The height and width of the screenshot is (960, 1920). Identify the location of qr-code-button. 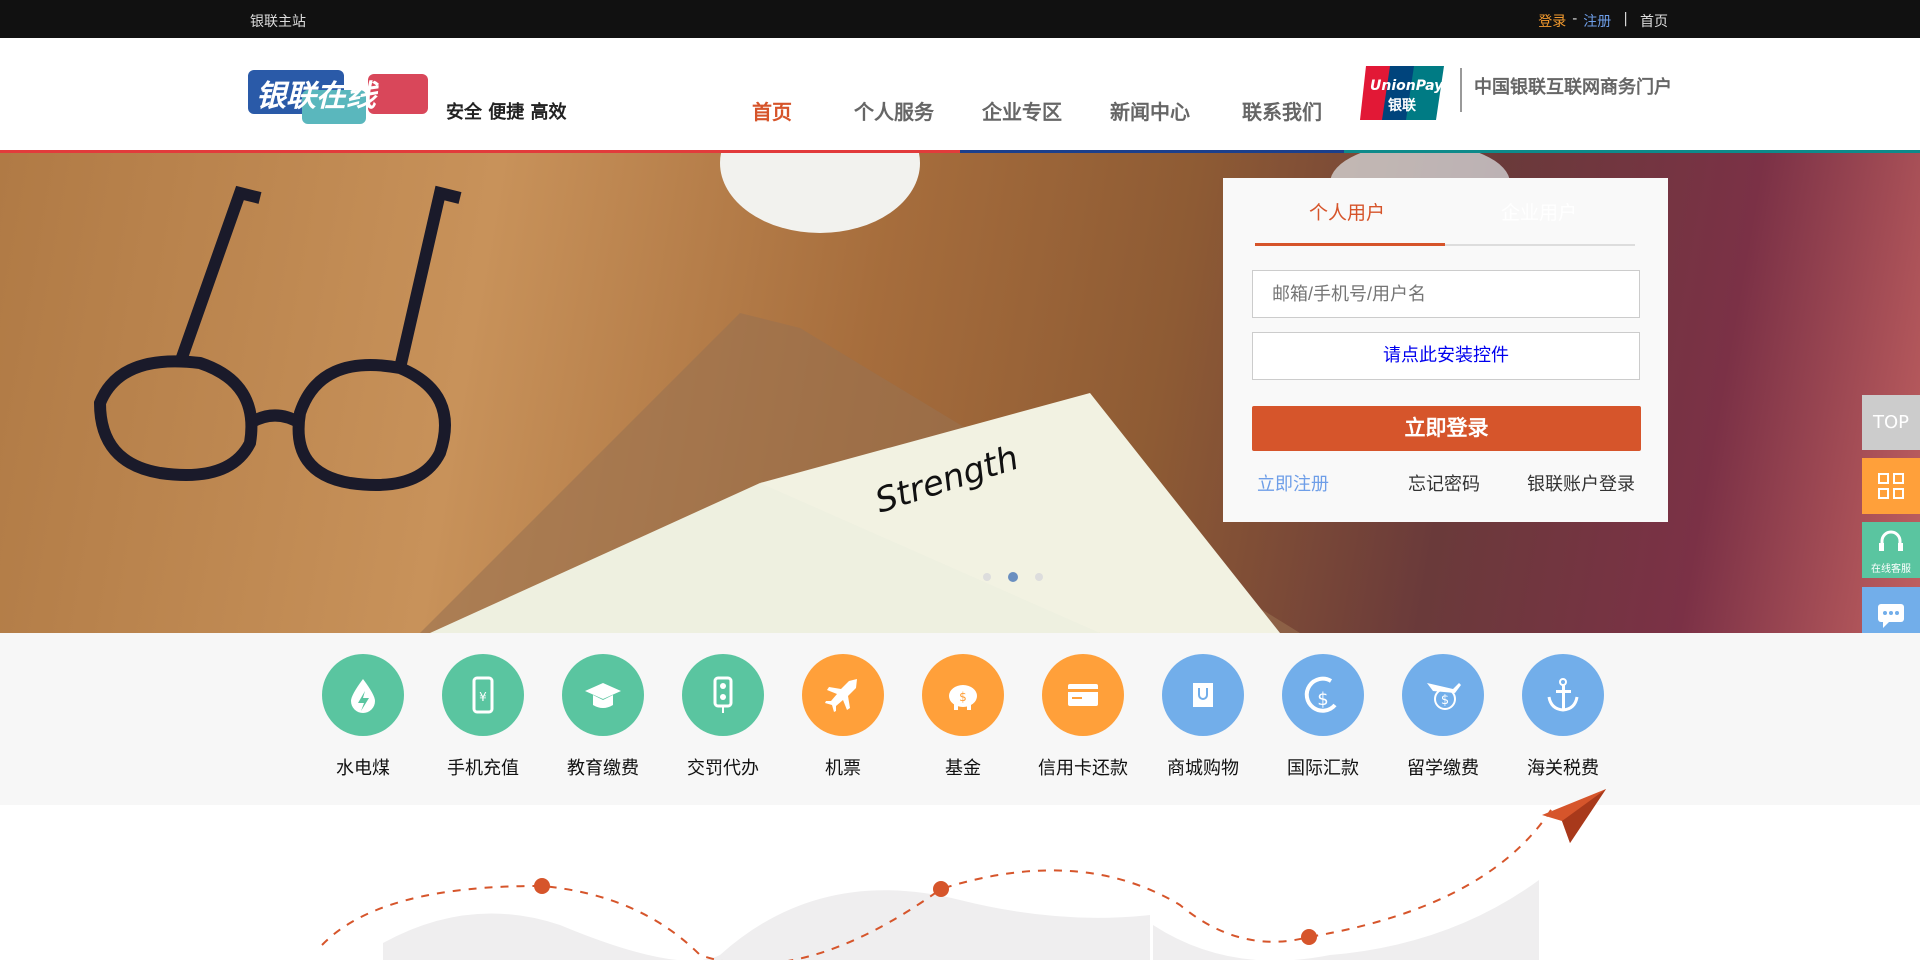
(1891, 486).